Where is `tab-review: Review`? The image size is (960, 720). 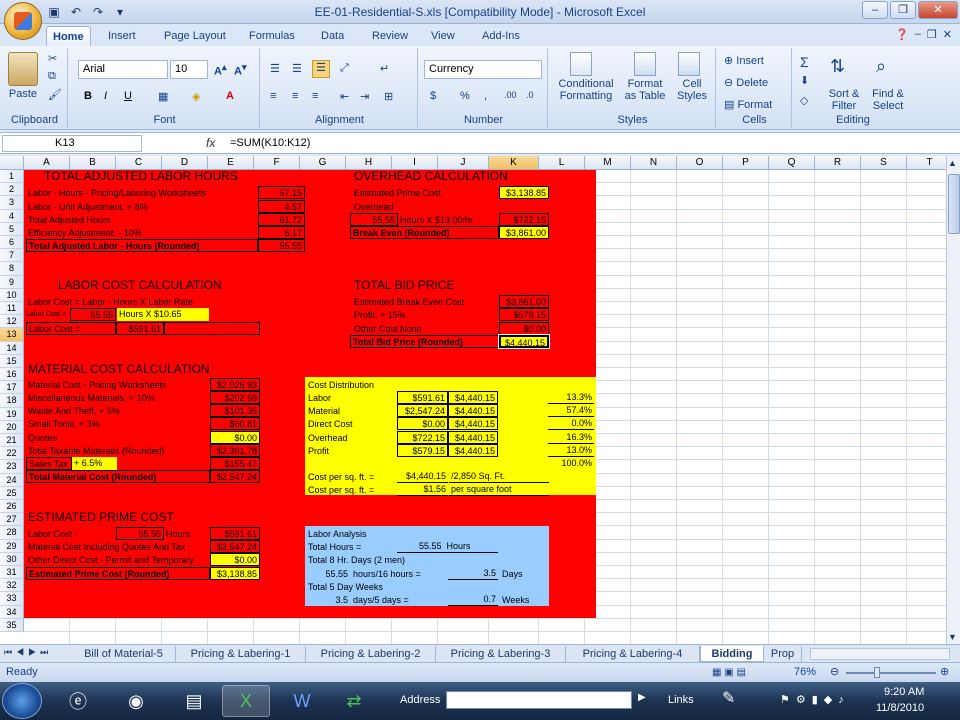
tab-review: Review is located at coordinates (390, 36).